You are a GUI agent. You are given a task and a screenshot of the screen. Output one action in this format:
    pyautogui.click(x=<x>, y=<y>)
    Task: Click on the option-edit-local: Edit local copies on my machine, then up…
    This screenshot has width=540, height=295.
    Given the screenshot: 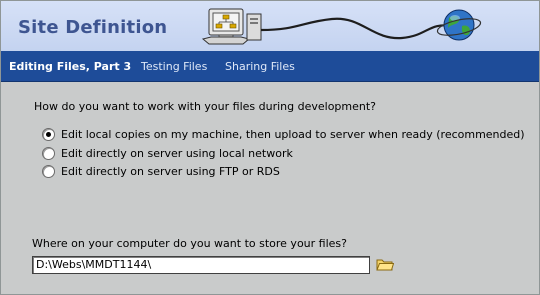 What is the action you would take?
    pyautogui.click(x=283, y=134)
    